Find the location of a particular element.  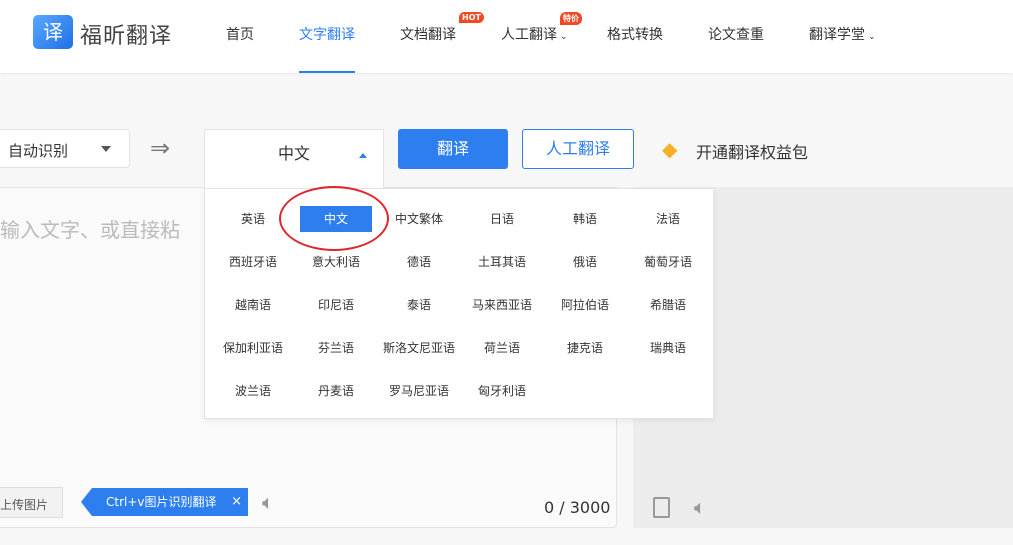

language-option: 阿拉伯语 is located at coordinates (585, 305).